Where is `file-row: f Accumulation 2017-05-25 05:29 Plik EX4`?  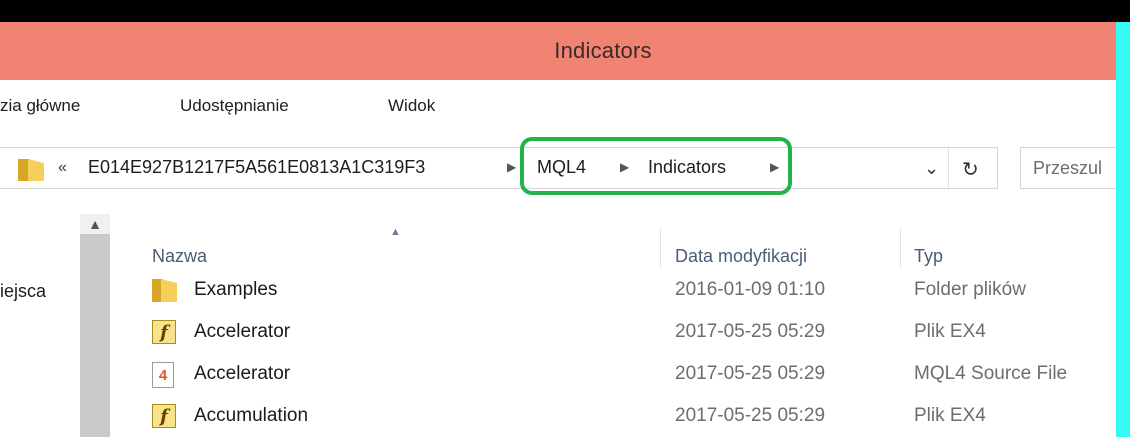
file-row: f Accumulation 2017-05-25 05:29 Plik EX4 is located at coordinates (614, 416).